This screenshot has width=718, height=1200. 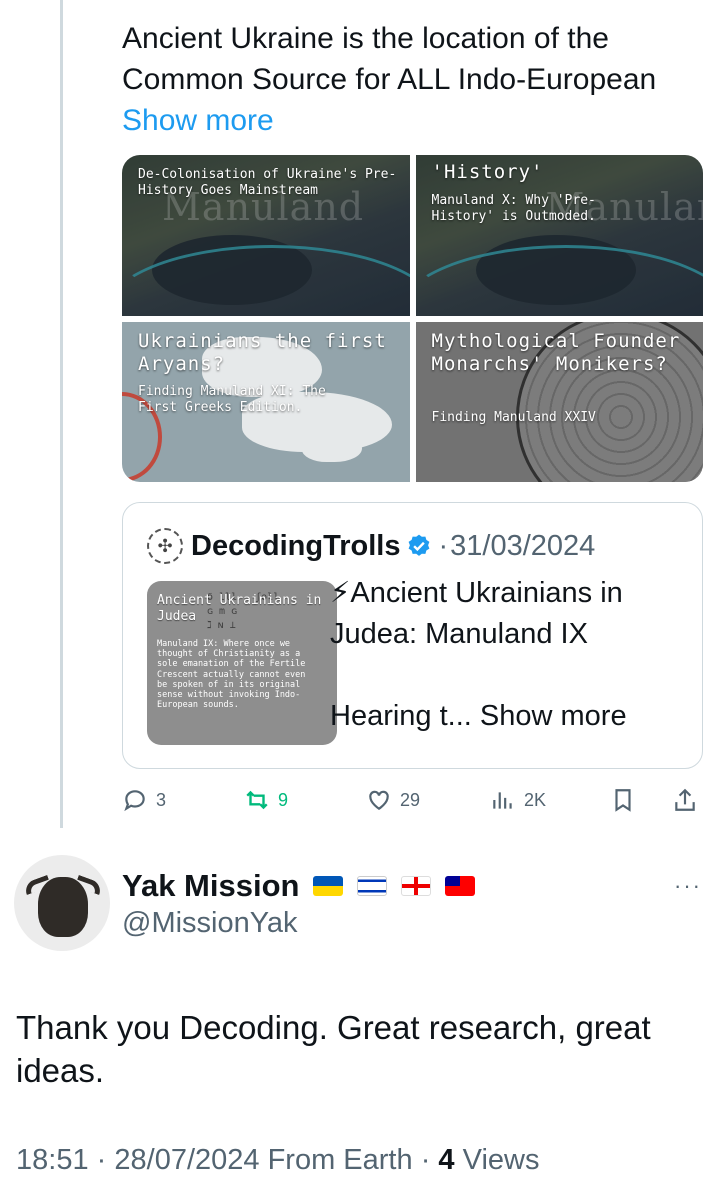 What do you see at coordinates (161, 799) in the screenshot?
I see `reply-count: 3` at bounding box center [161, 799].